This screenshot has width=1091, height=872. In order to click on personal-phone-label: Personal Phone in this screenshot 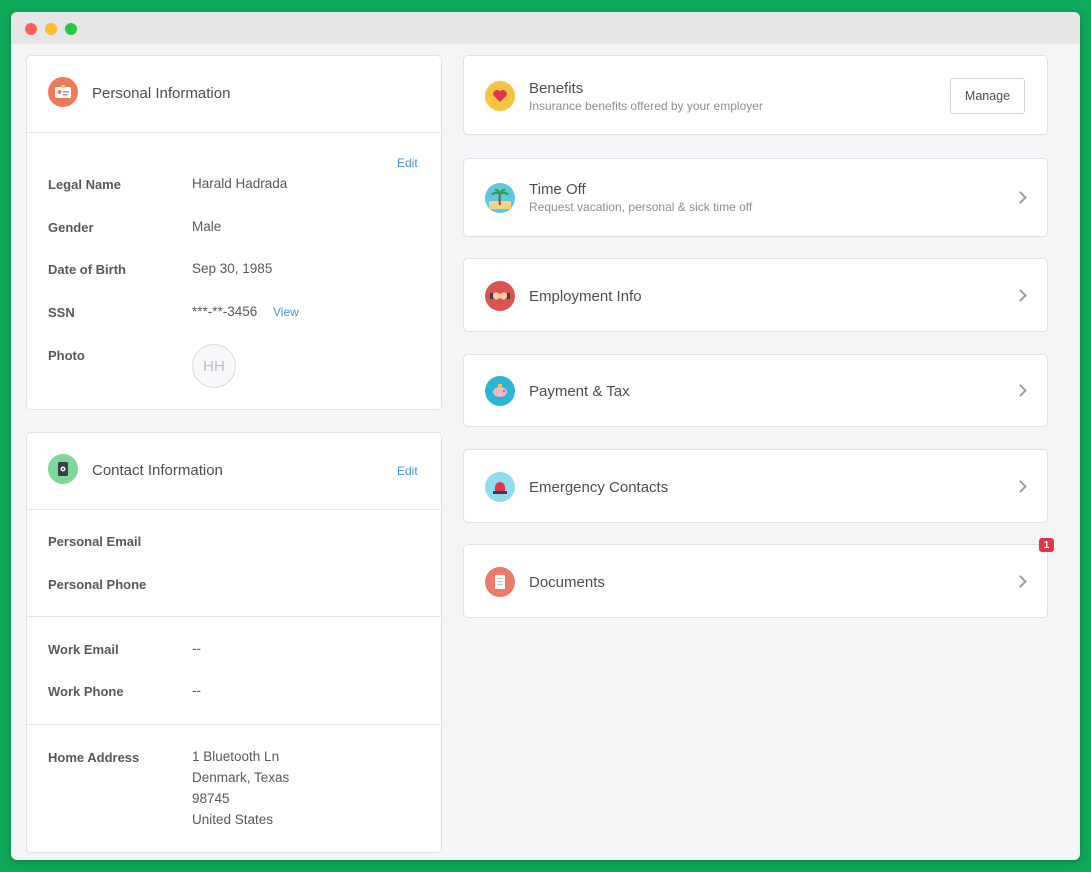, I will do `click(97, 584)`.